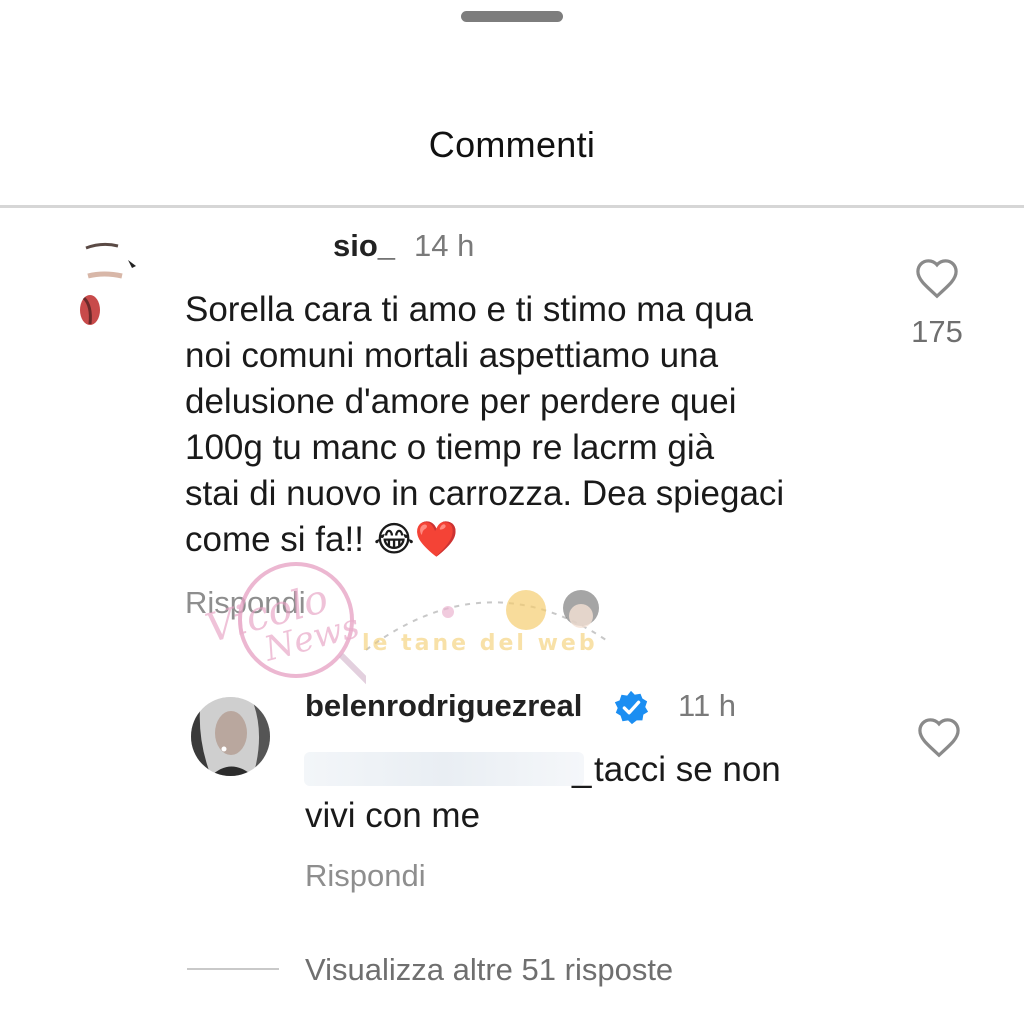 This screenshot has width=1024, height=1024. Describe the element at coordinates (233, 969) in the screenshot. I see `view-replies-divider` at that location.